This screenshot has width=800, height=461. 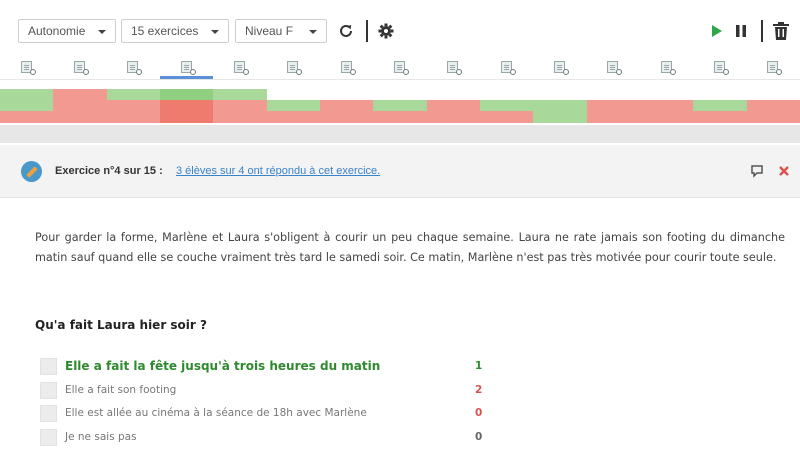 I want to click on mode-select-value: Autonomie, so click(x=57, y=31).